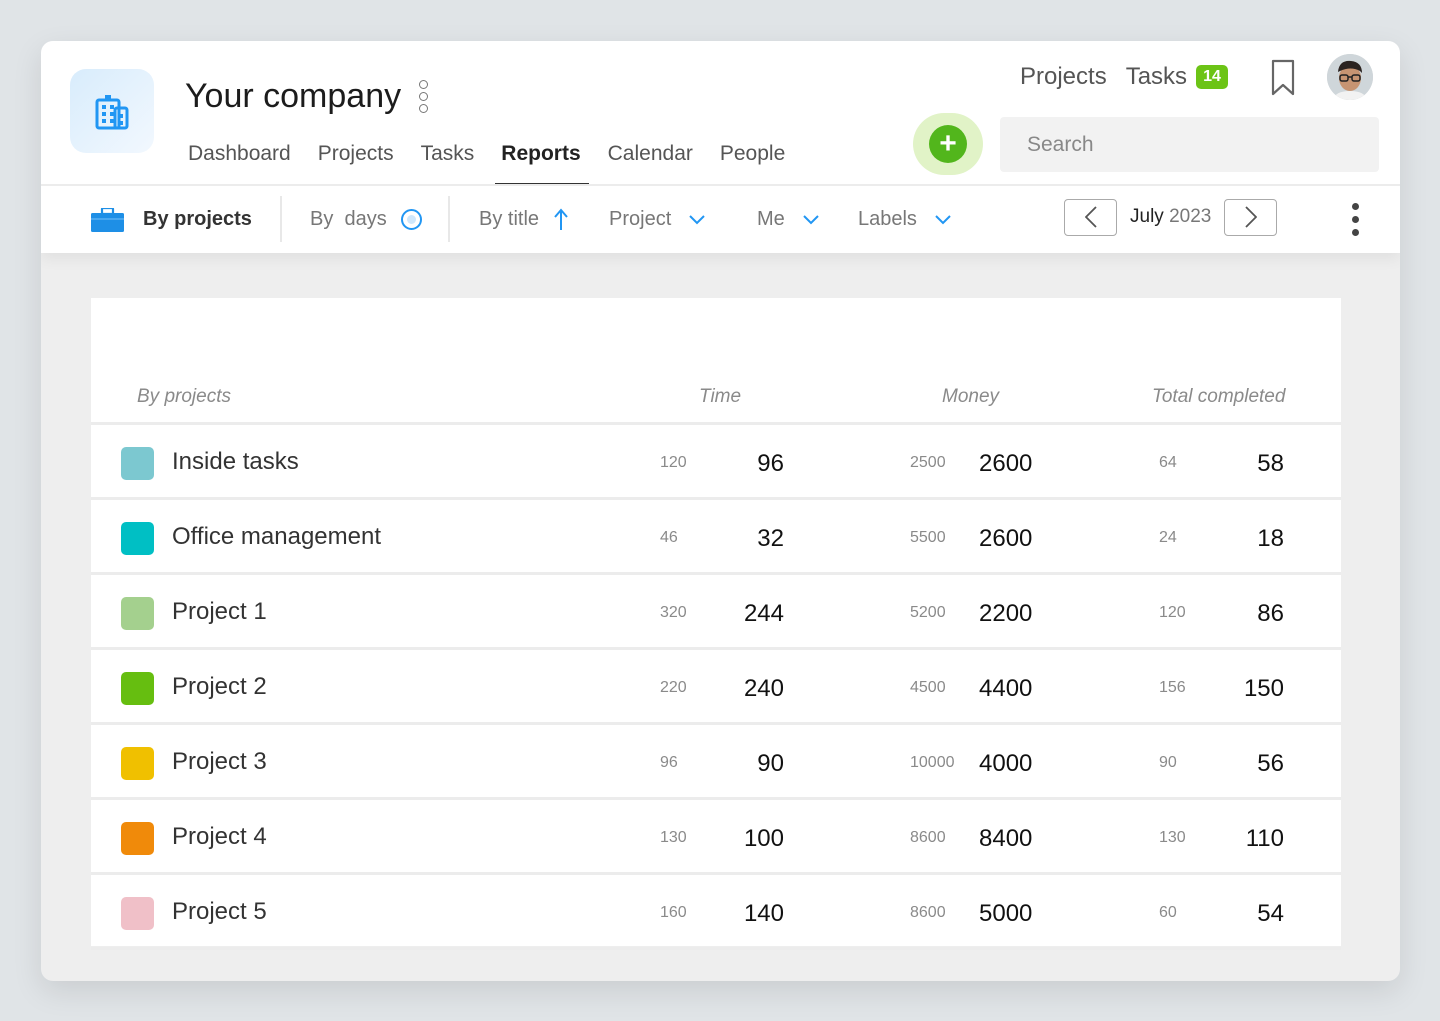 The image size is (1440, 1021). What do you see at coordinates (348, 219) in the screenshot?
I see `by-days-label: By days` at bounding box center [348, 219].